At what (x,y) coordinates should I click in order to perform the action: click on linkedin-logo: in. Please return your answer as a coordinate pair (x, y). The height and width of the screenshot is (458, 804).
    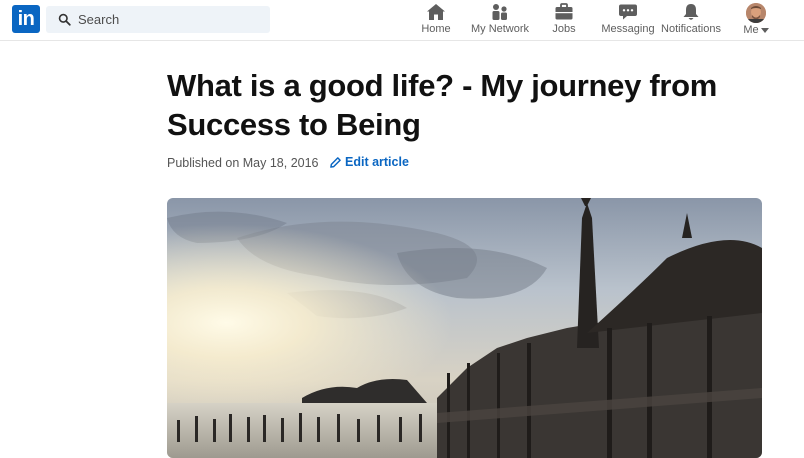
    Looking at the image, I should click on (26, 19).